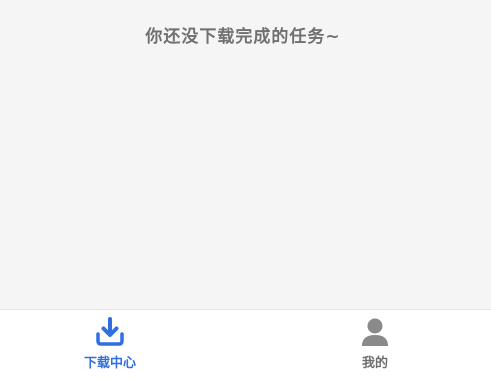  Describe the element at coordinates (110, 331) in the screenshot. I see `download-icon` at that location.